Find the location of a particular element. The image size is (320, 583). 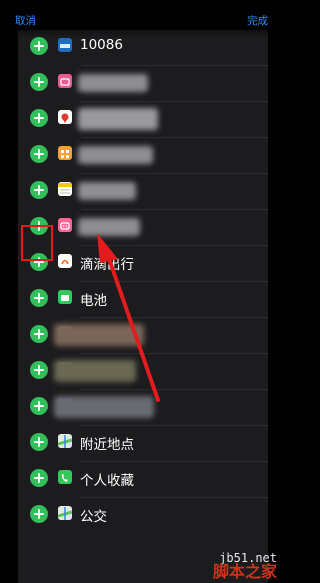

annotation-arrow is located at coordinates (128, 317).